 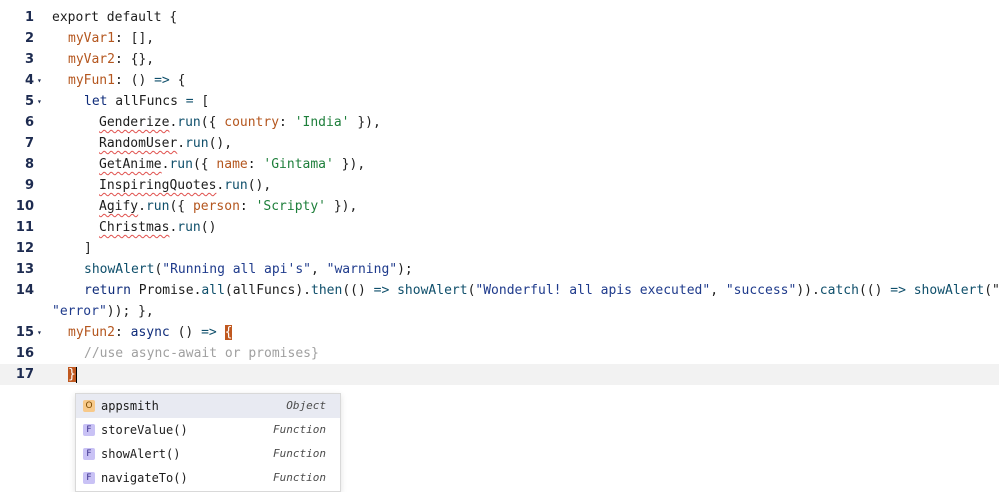 I want to click on code-token: "error", so click(x=79, y=311).